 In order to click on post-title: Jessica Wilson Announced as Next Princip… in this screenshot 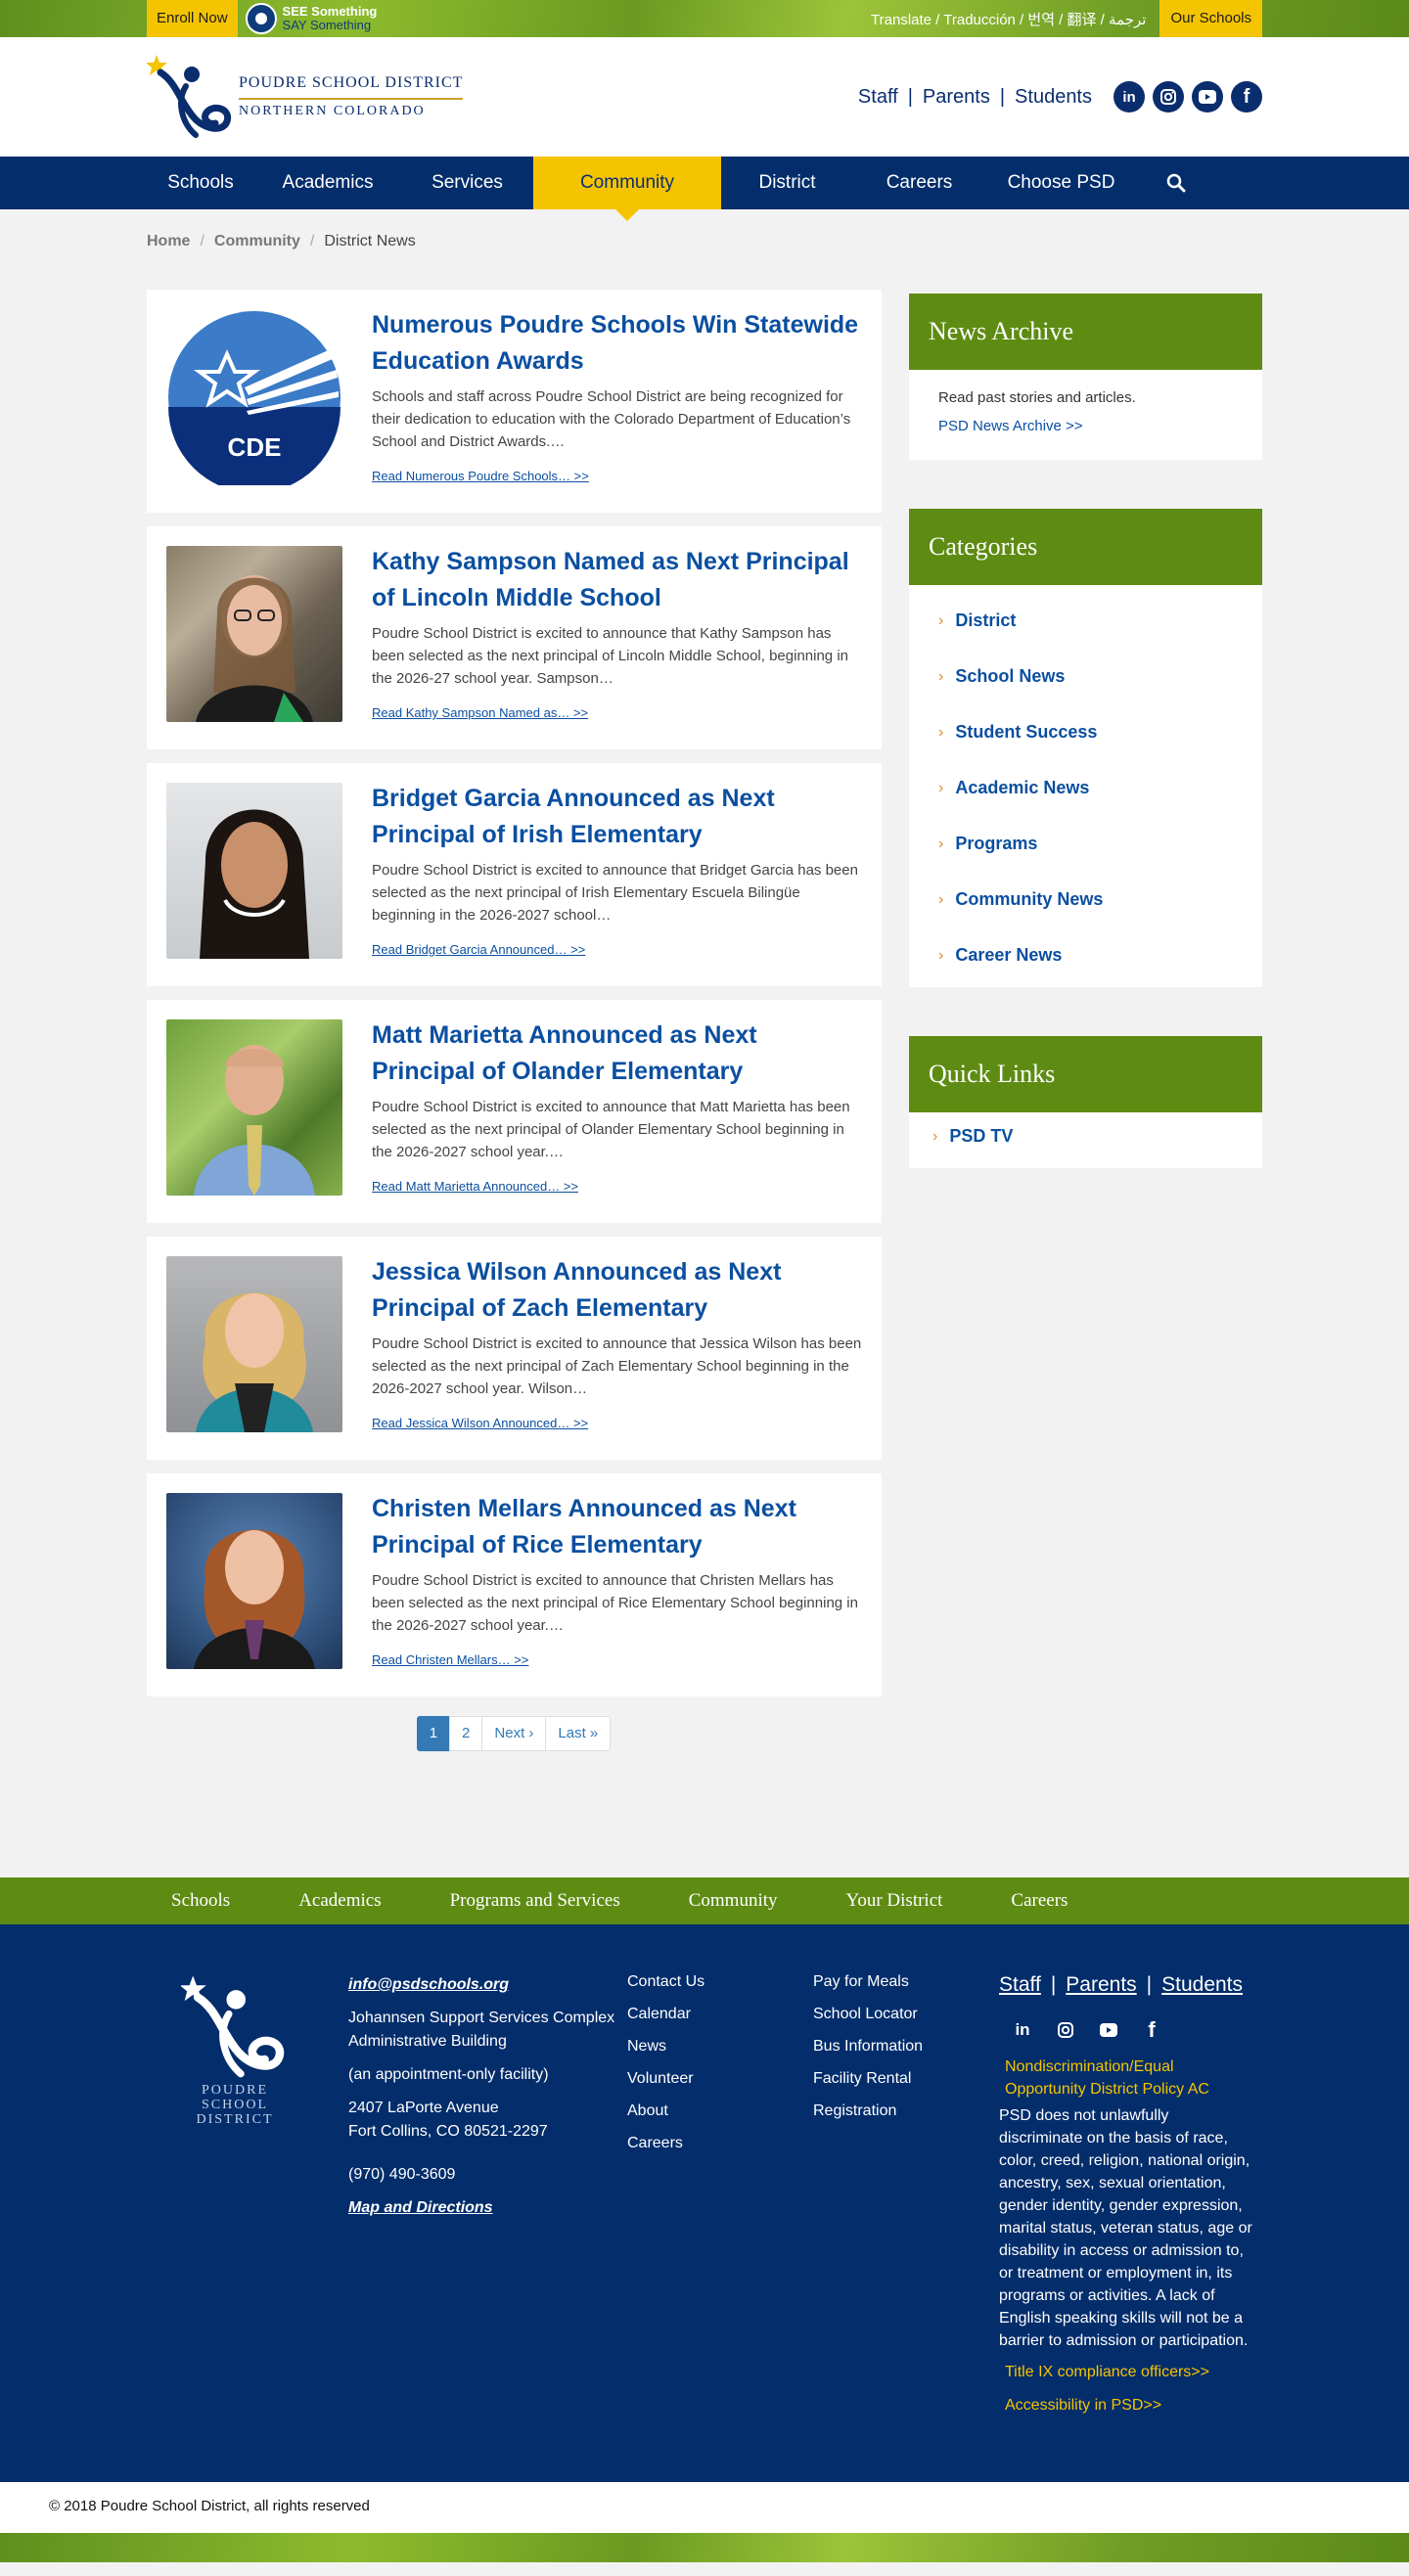, I will do `click(617, 1290)`.